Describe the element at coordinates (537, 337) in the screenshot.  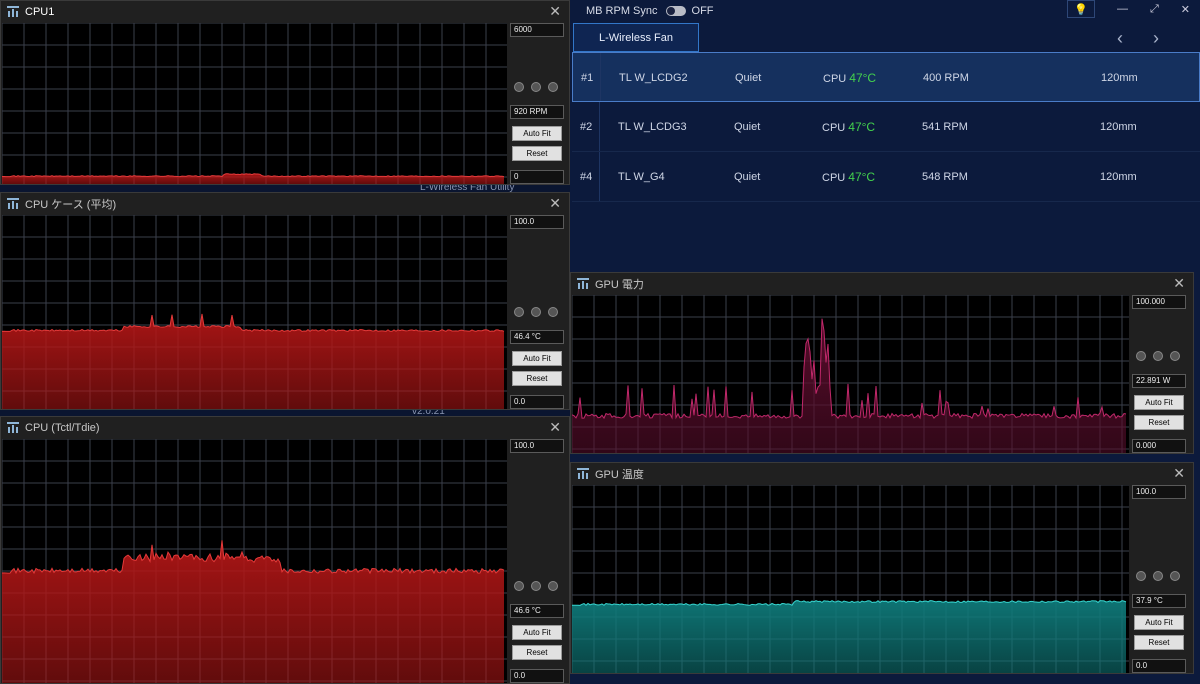
I see `current-value: 46.4 °C` at that location.